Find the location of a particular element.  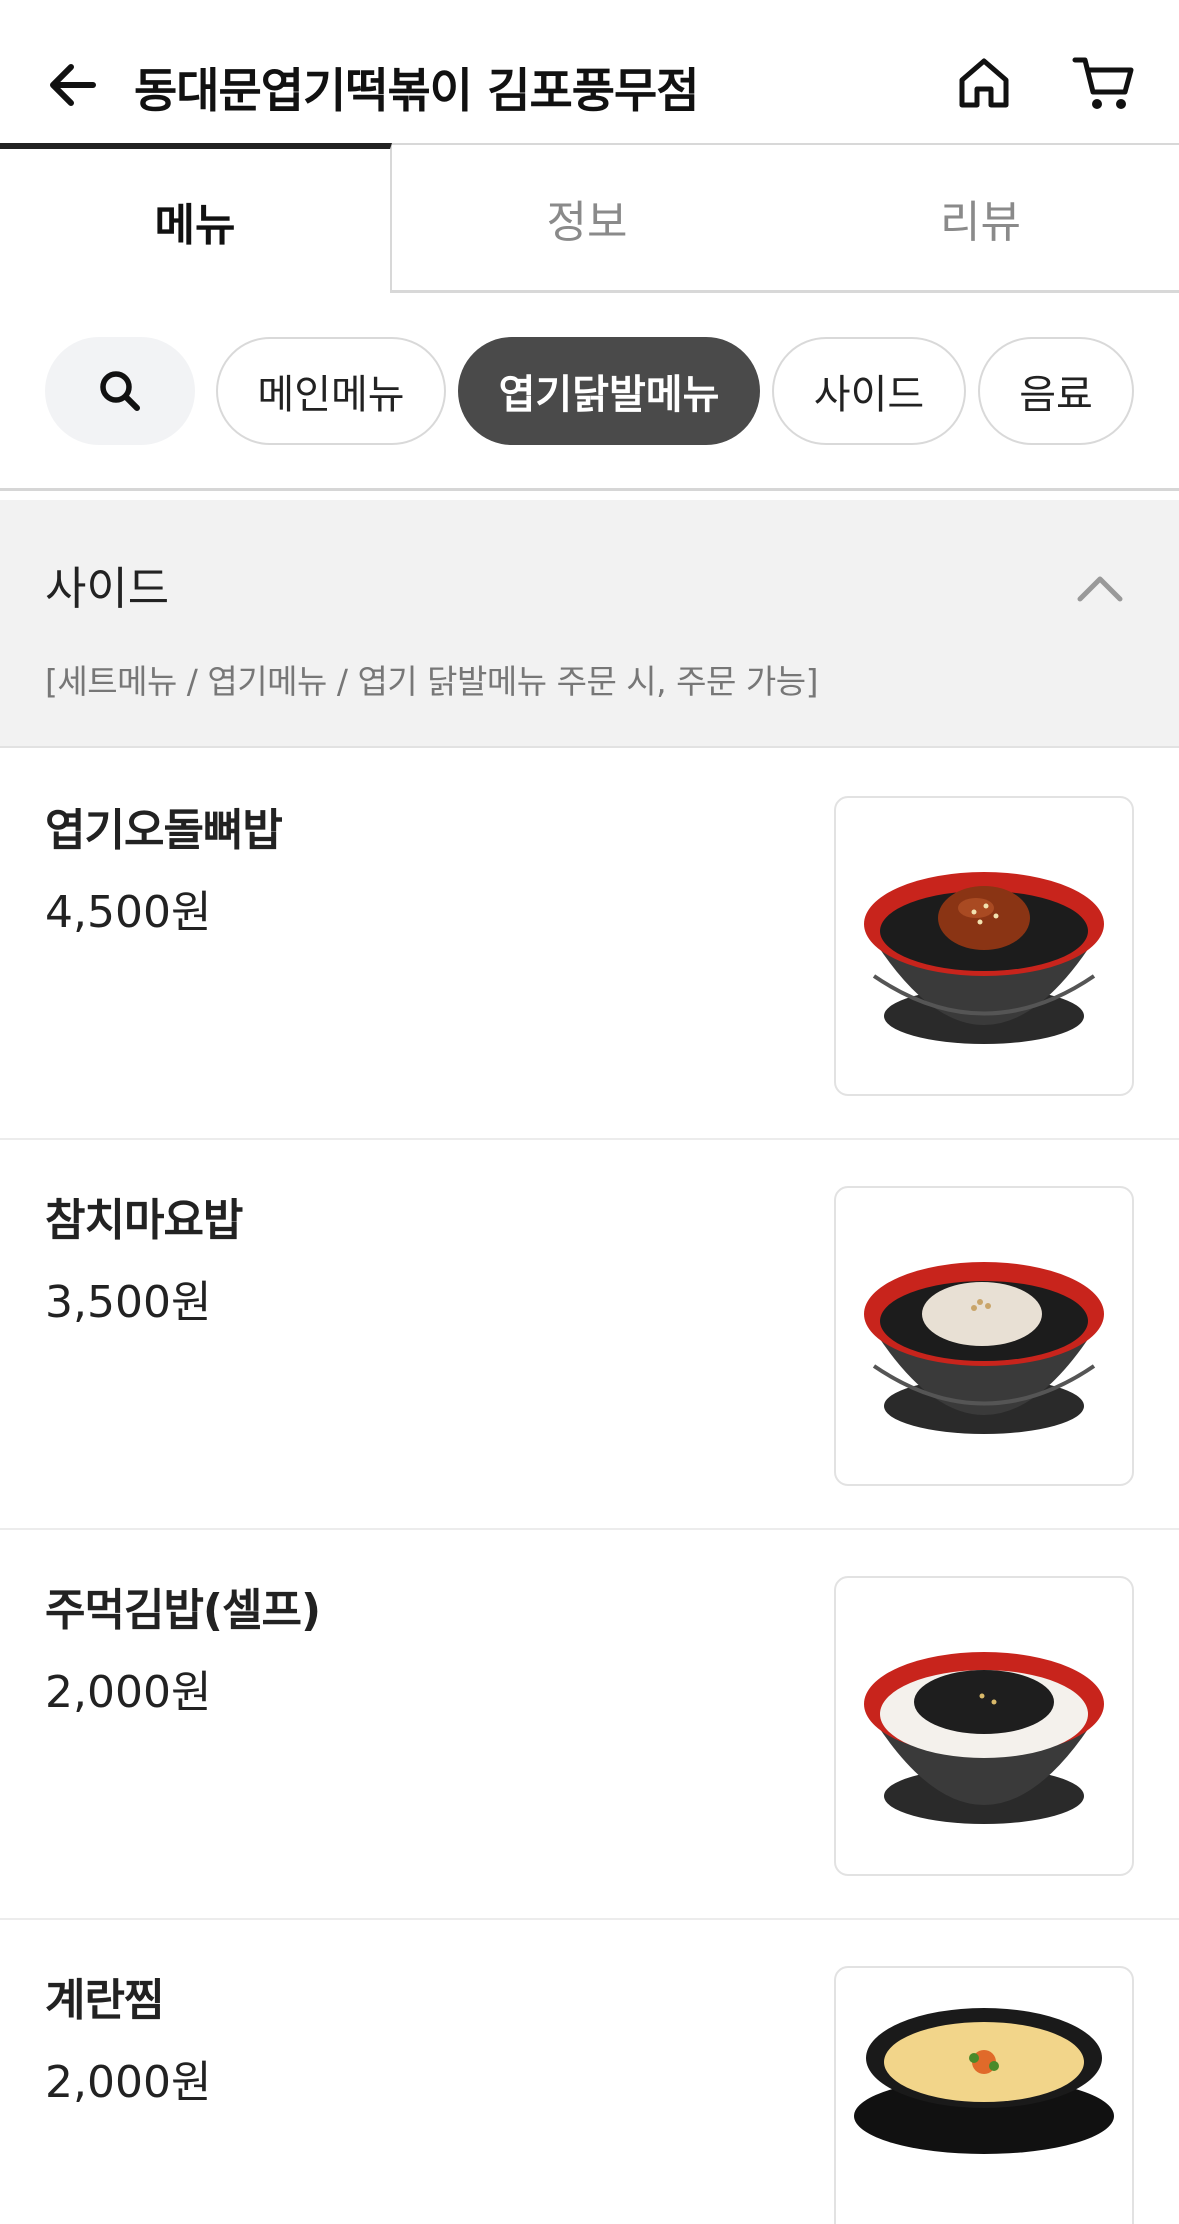

home-button is located at coordinates (984, 83).